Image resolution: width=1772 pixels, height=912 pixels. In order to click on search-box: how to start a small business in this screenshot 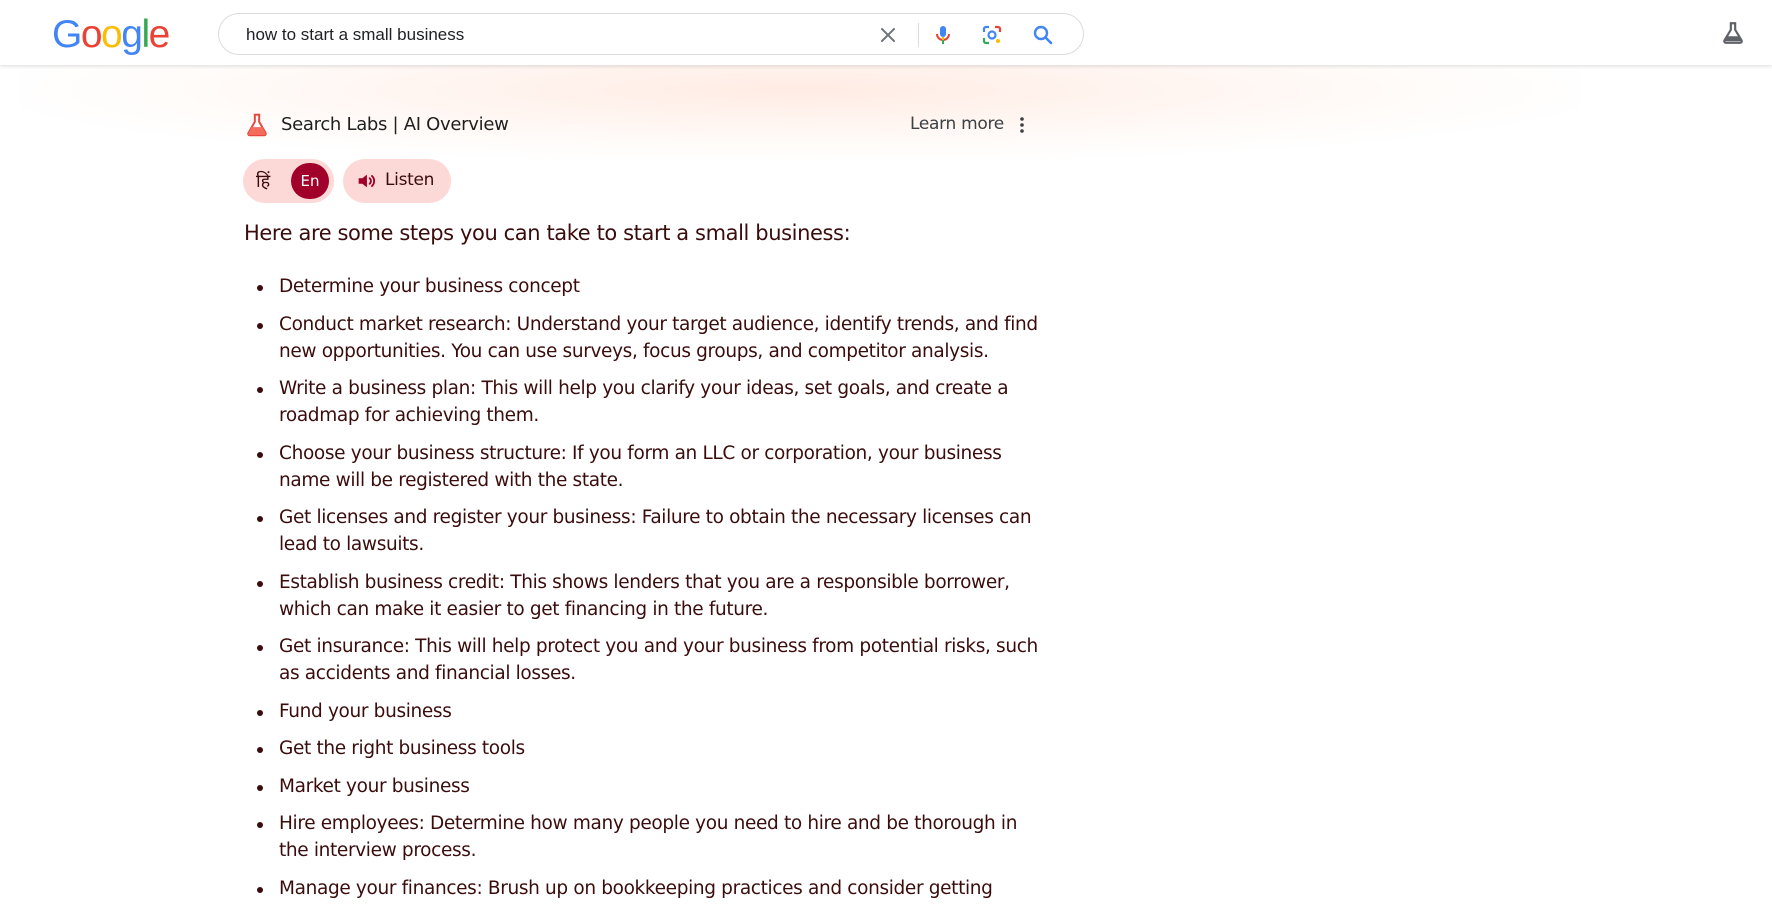, I will do `click(651, 34)`.